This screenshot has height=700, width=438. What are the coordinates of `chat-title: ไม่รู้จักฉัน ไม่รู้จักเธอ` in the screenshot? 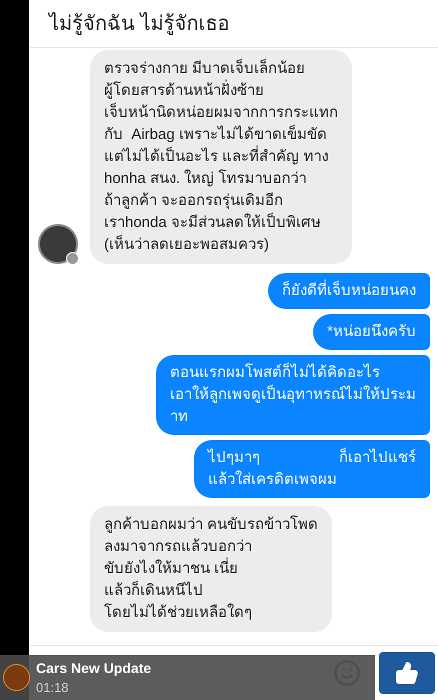 It's located at (139, 24).